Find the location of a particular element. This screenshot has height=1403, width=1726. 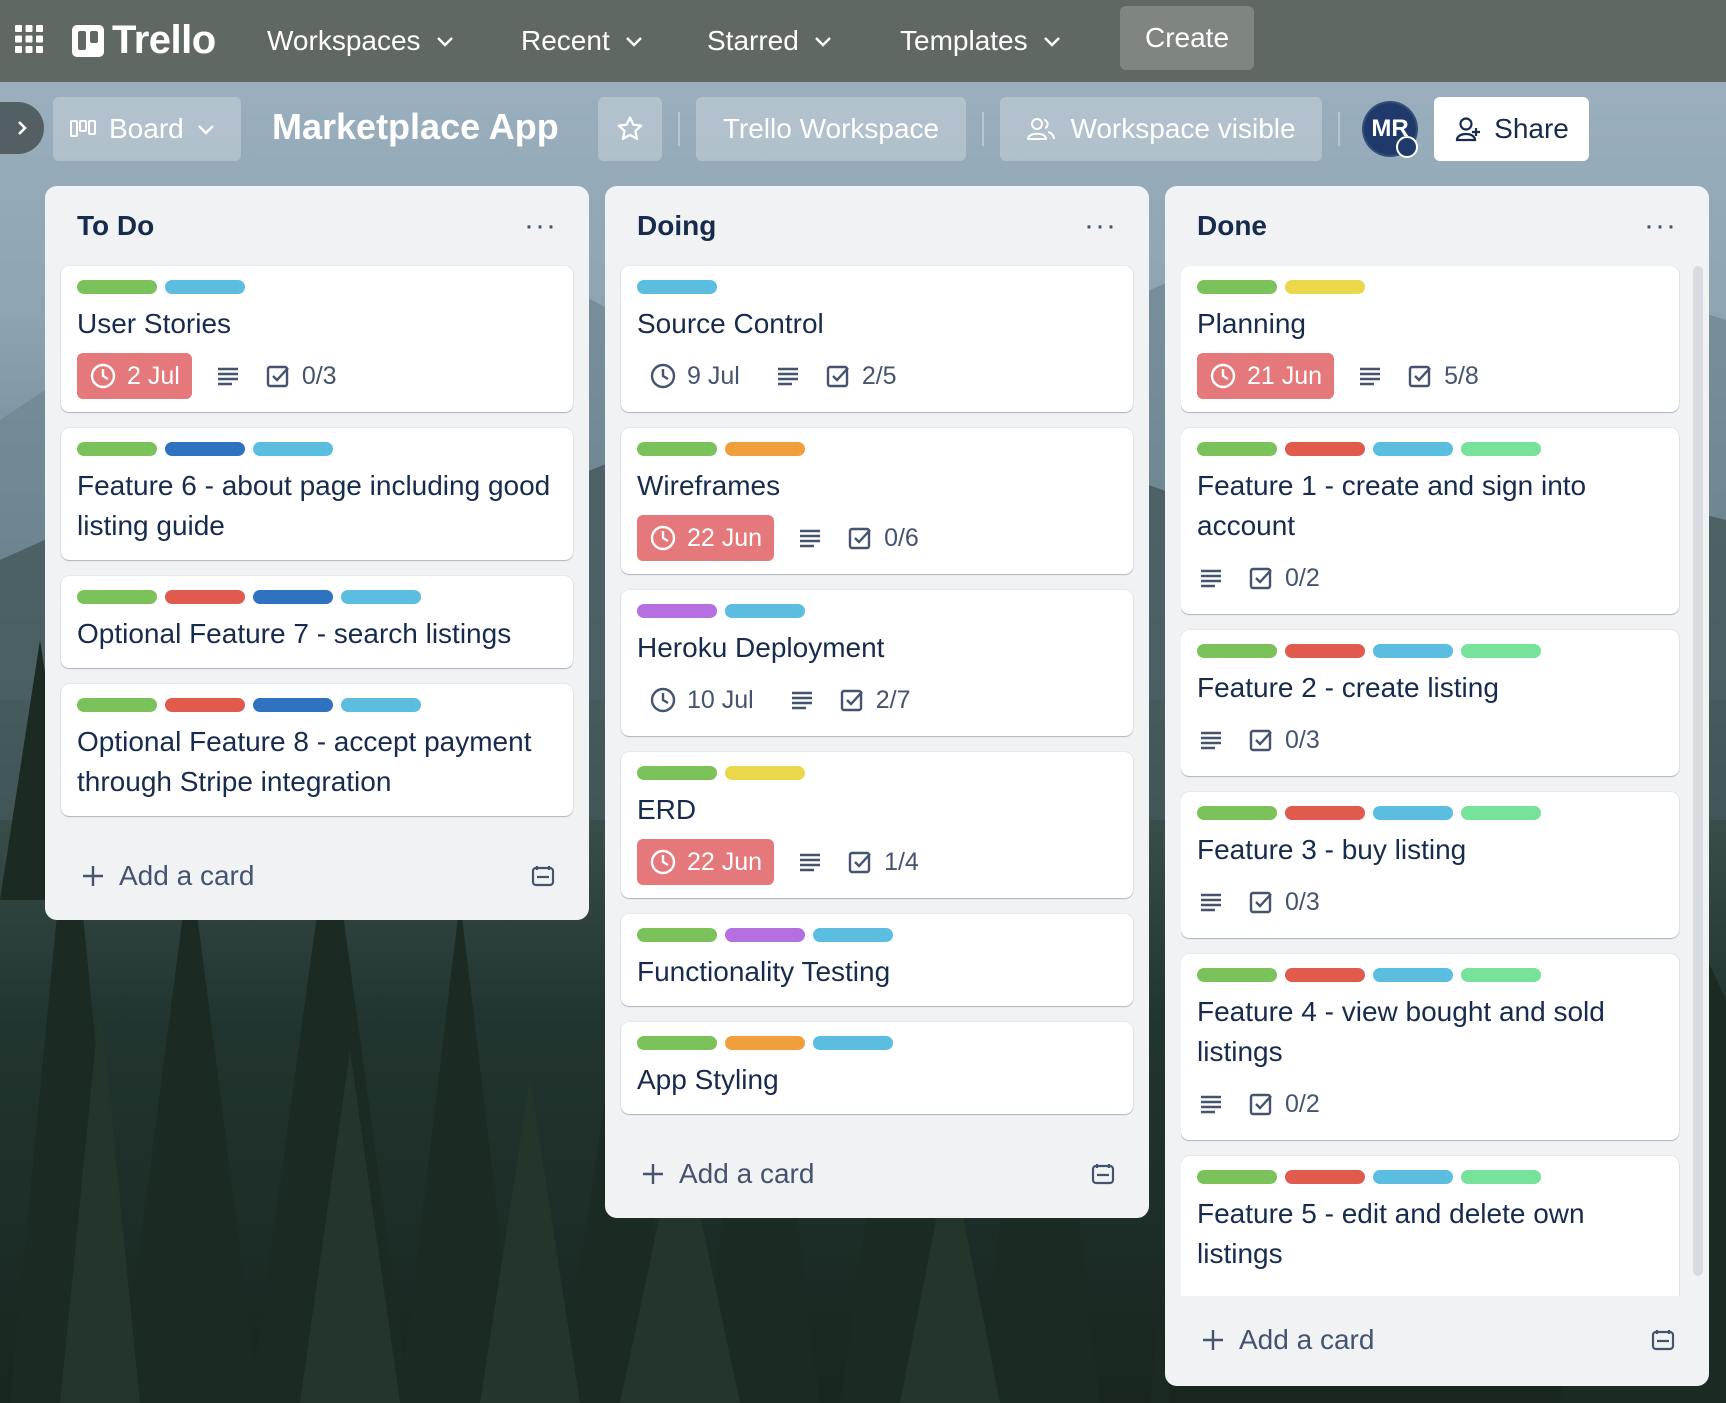

share-button: Share is located at coordinates (1511, 129).